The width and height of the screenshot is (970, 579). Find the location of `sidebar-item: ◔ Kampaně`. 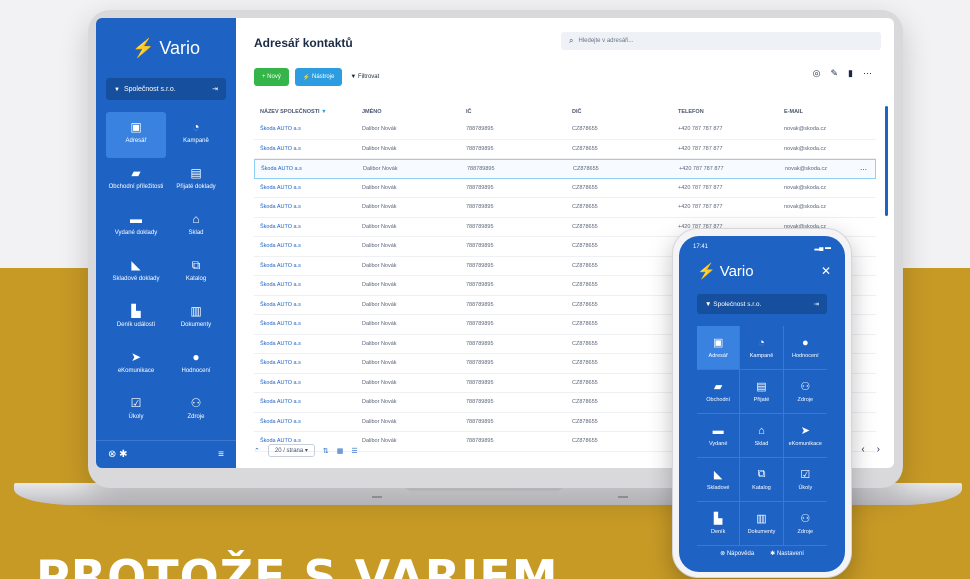

sidebar-item: ◔ Kampaně is located at coordinates (196, 135).